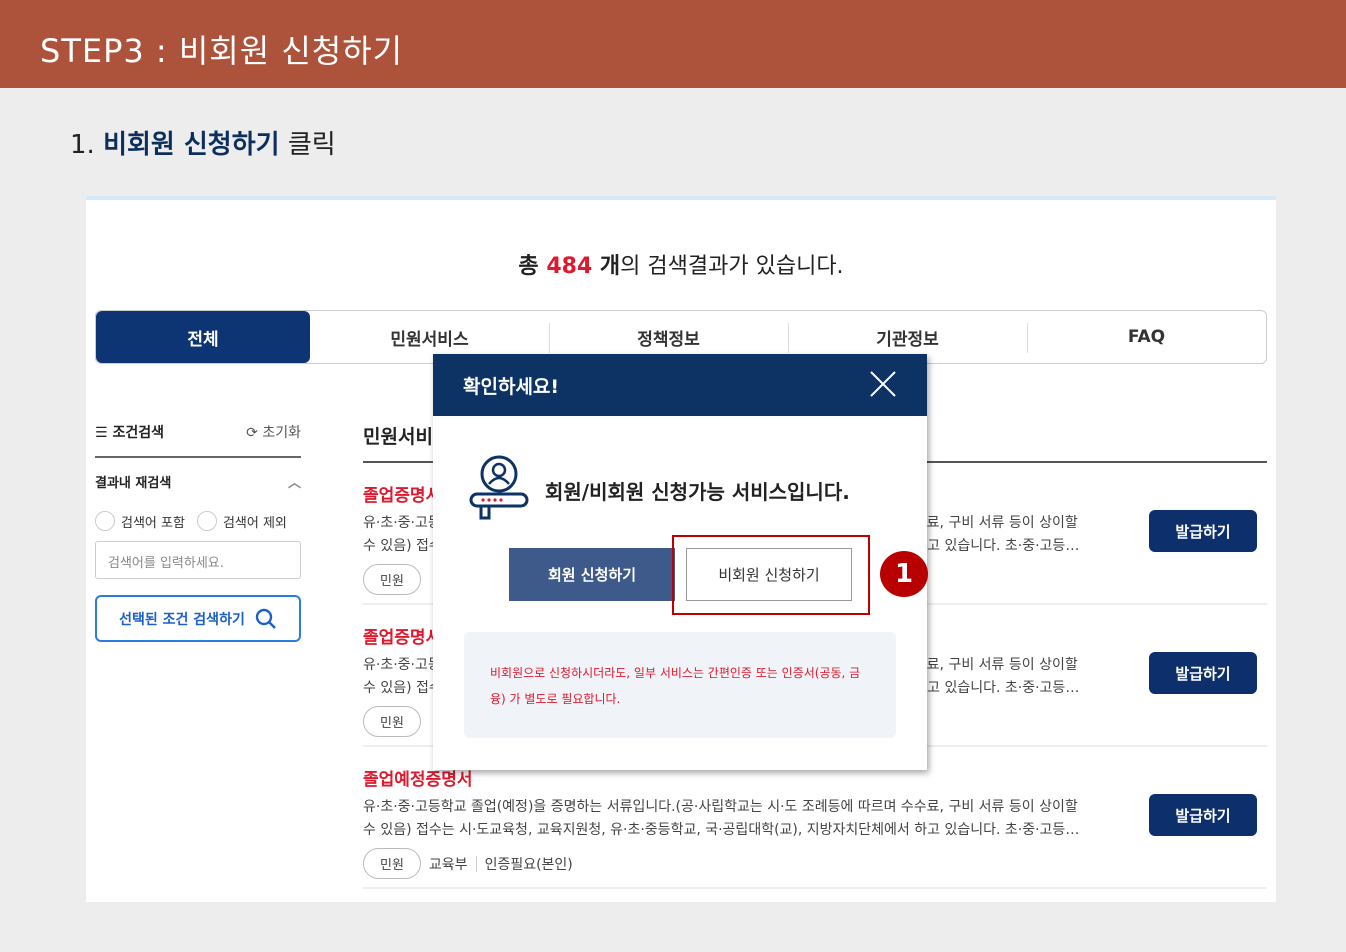 The width and height of the screenshot is (1346, 952). I want to click on close-icon, so click(883, 384).